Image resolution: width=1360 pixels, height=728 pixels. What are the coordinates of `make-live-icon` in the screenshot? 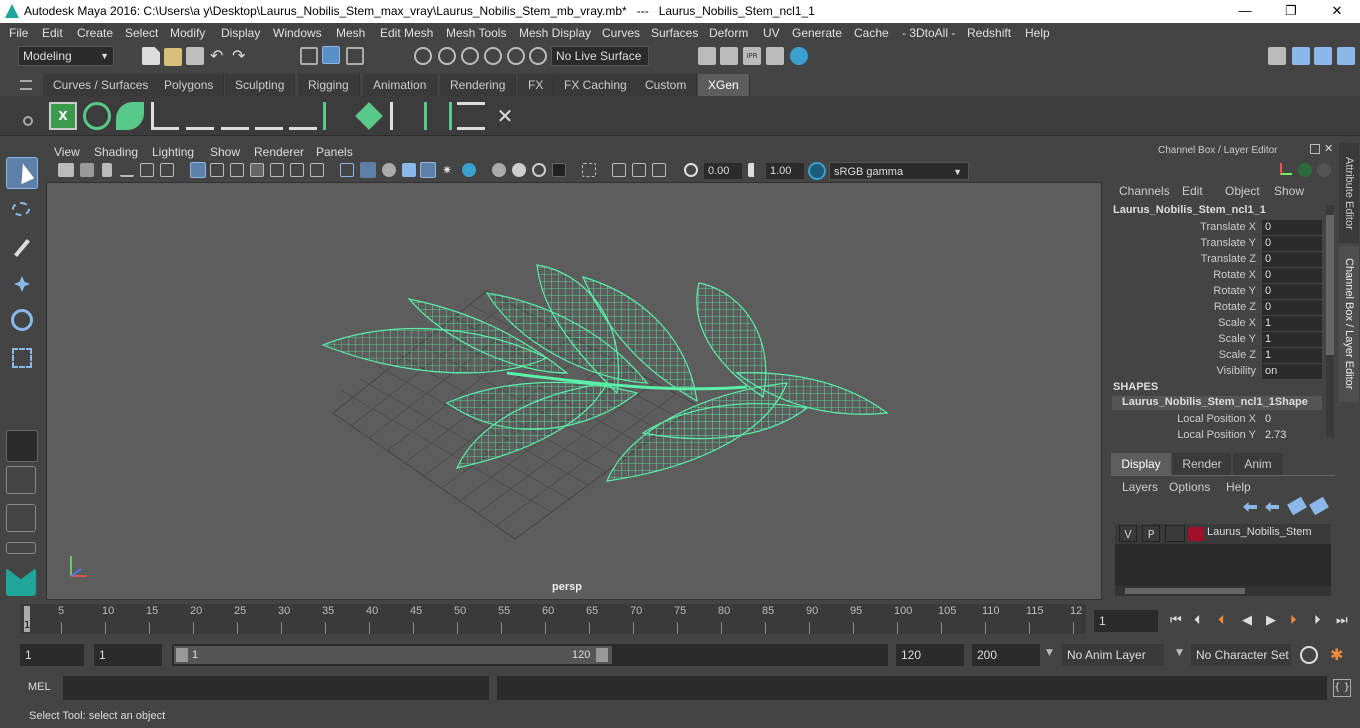 It's located at (538, 56).